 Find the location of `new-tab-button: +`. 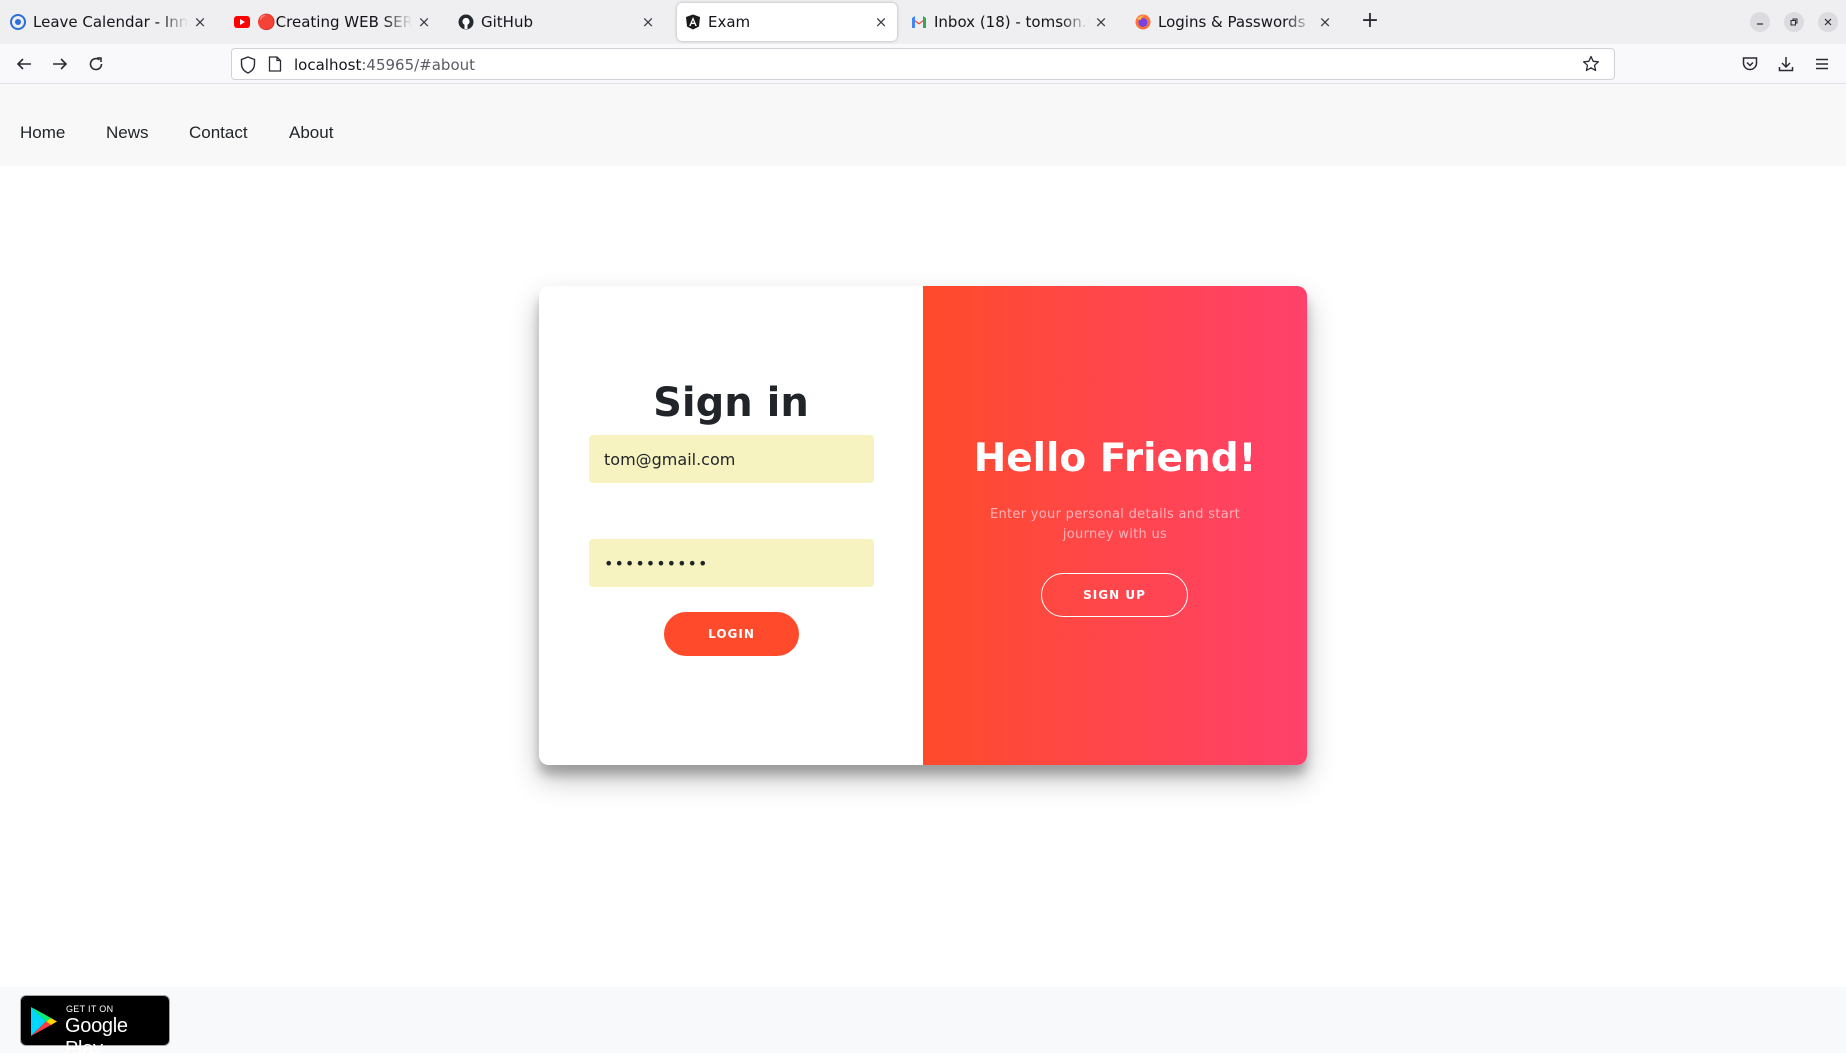

new-tab-button: + is located at coordinates (1370, 22).